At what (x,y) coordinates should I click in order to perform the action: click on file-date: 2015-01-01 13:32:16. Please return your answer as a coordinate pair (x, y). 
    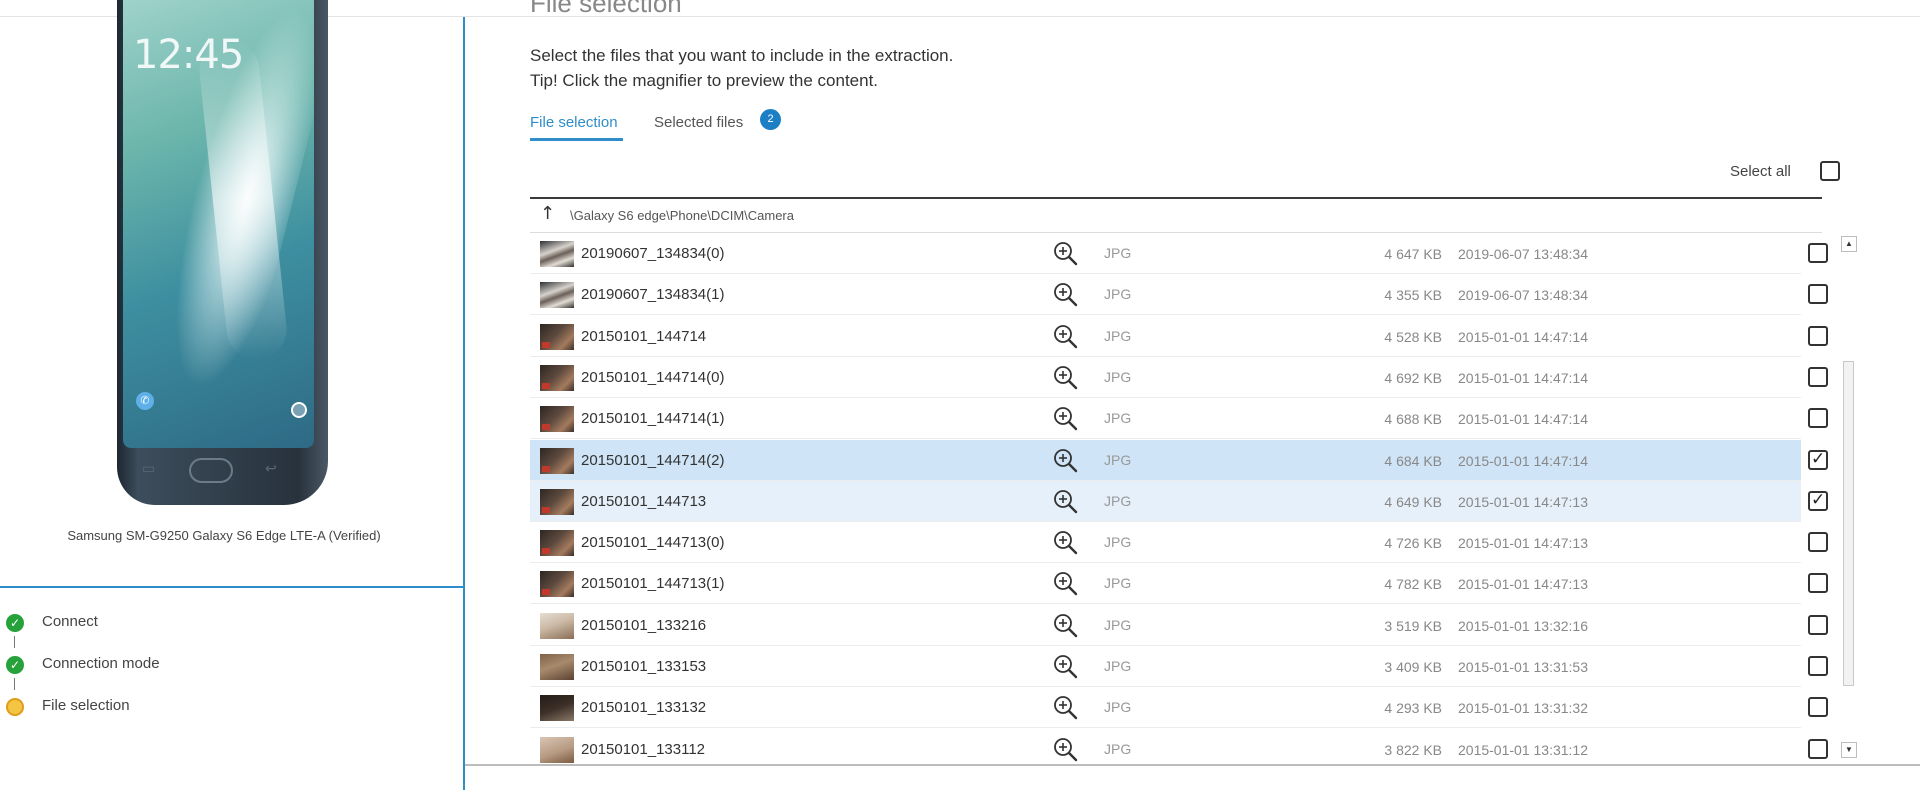
    Looking at the image, I should click on (1523, 625).